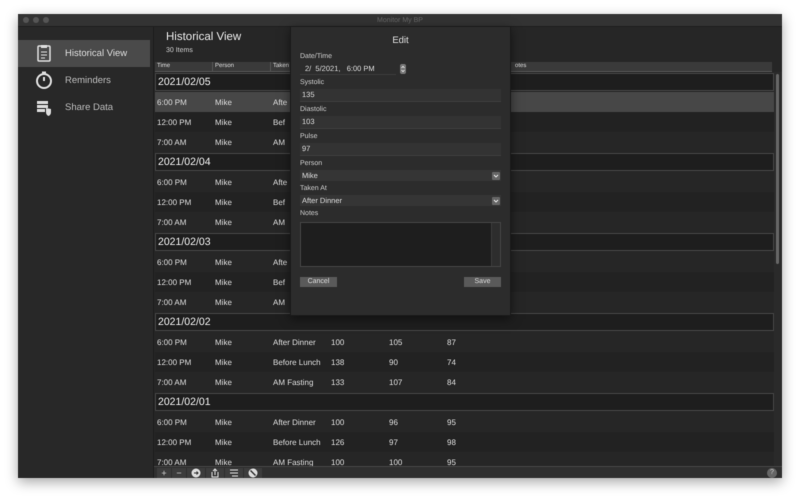 Image resolution: width=800 pixels, height=500 pixels. What do you see at coordinates (393, 362) in the screenshot?
I see `table-cell: 90` at bounding box center [393, 362].